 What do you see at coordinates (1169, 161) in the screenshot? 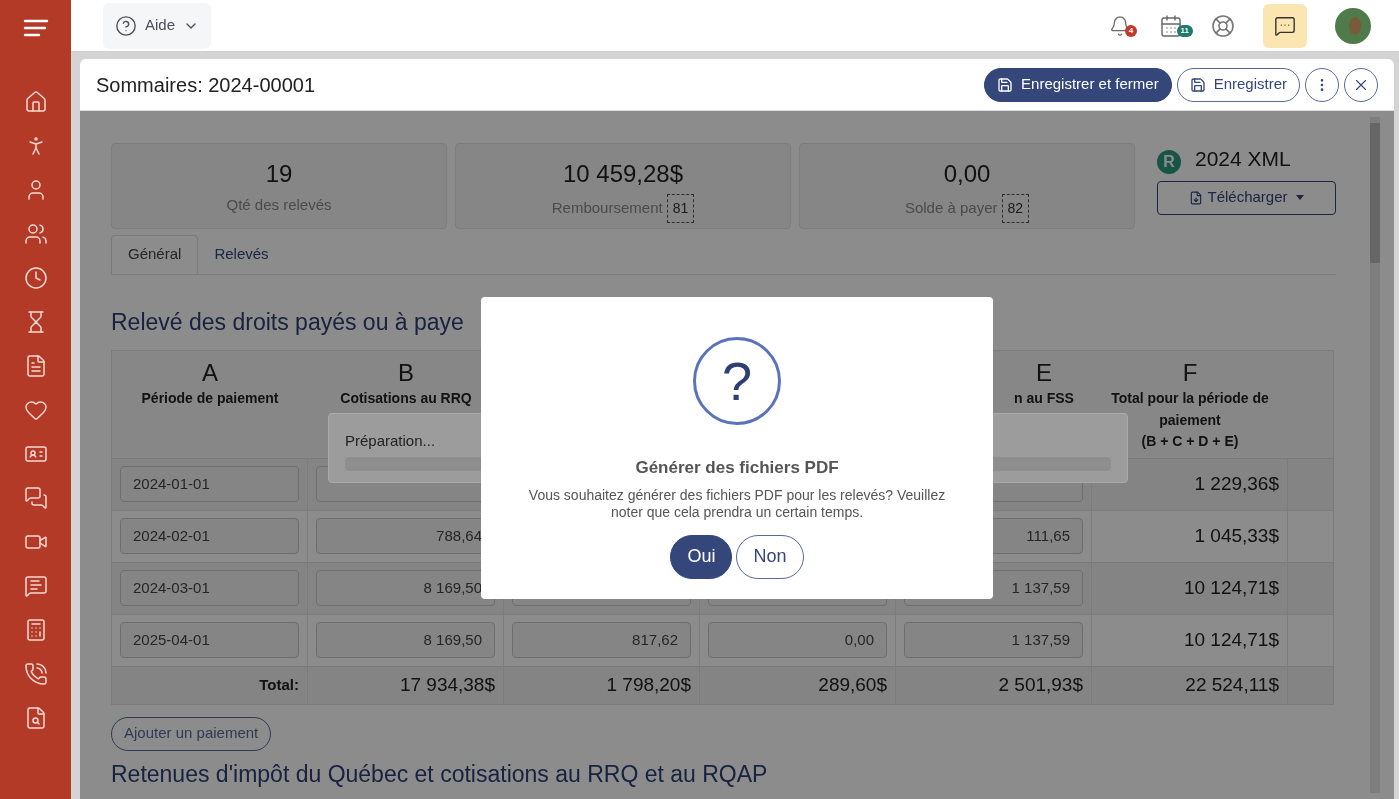
I see `r-badge: R` at bounding box center [1169, 161].